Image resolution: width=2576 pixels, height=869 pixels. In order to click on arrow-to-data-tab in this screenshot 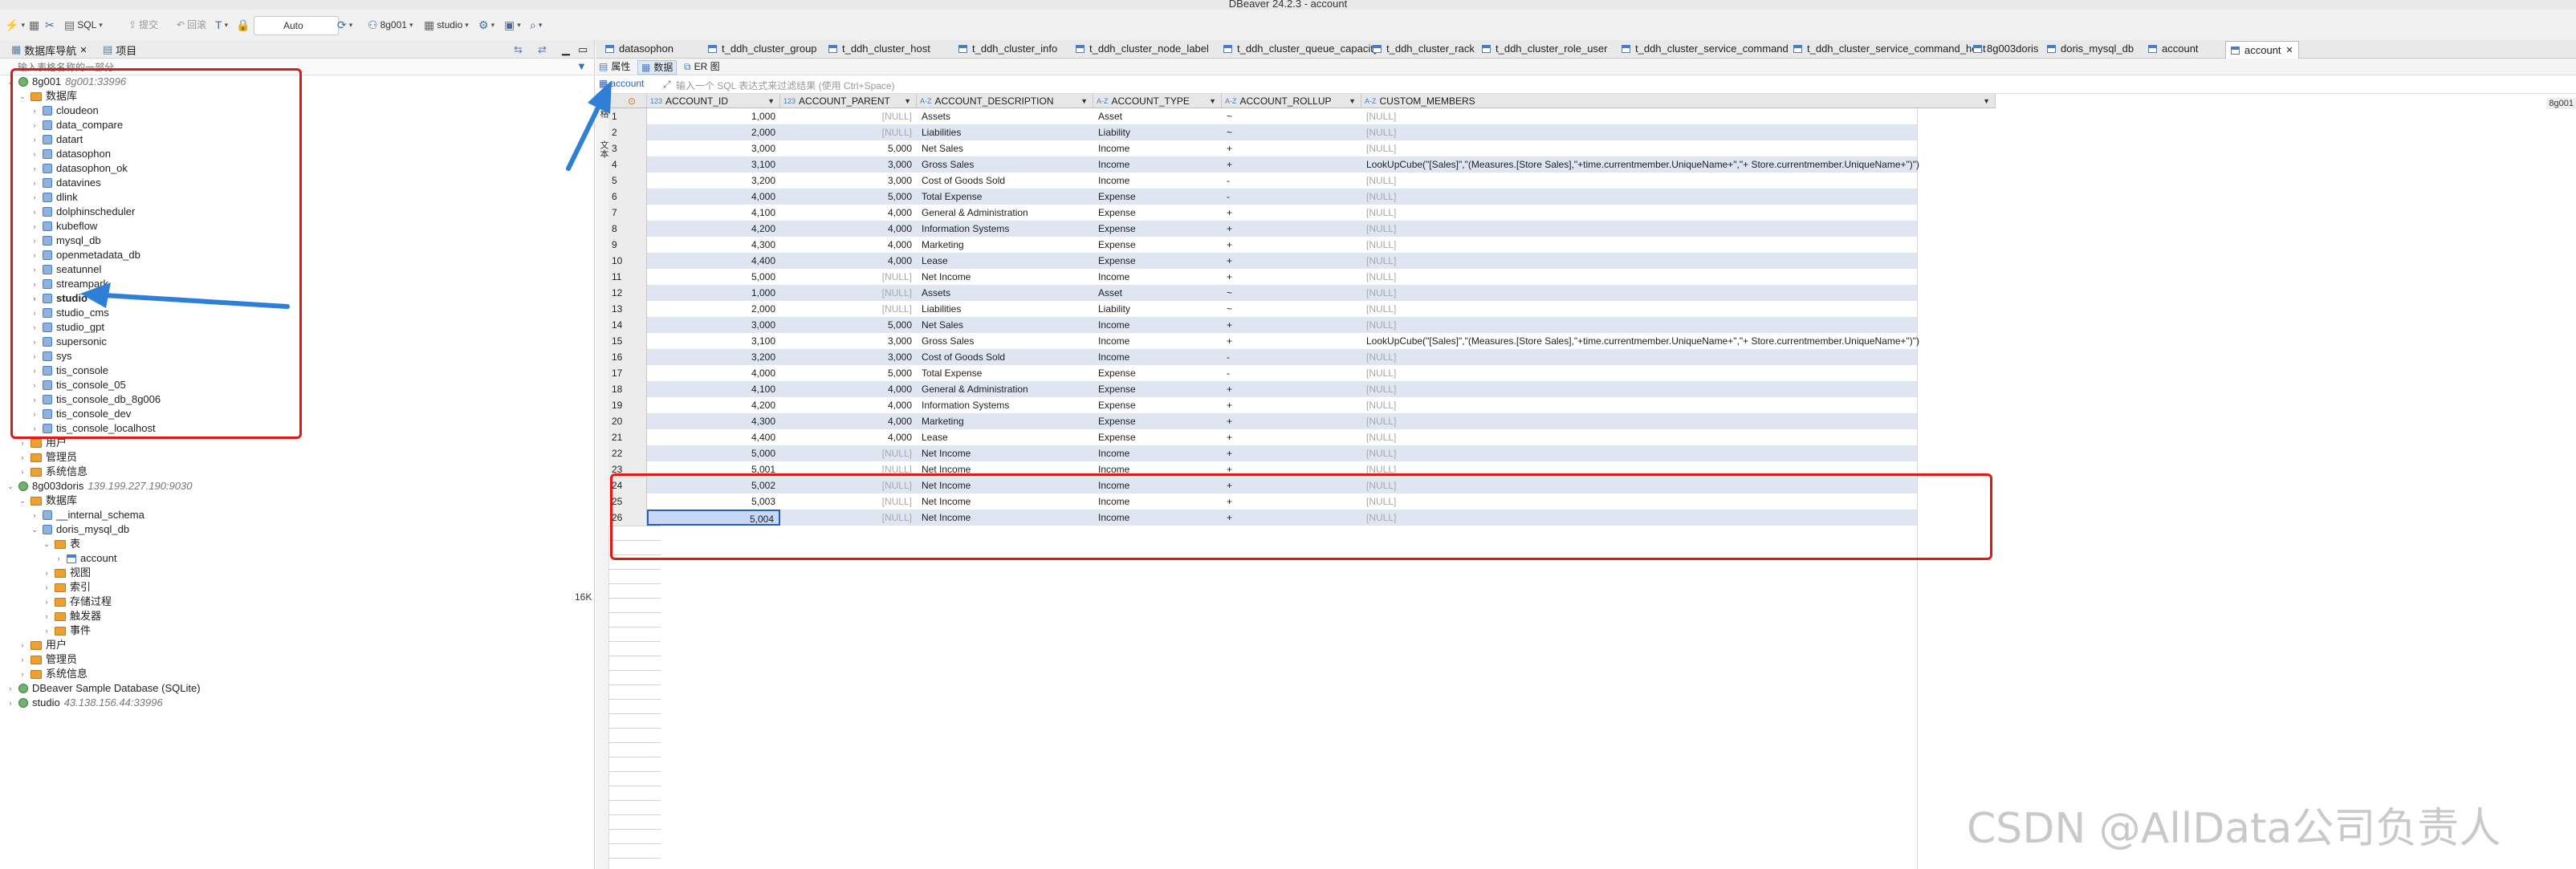, I will do `click(584, 135)`.